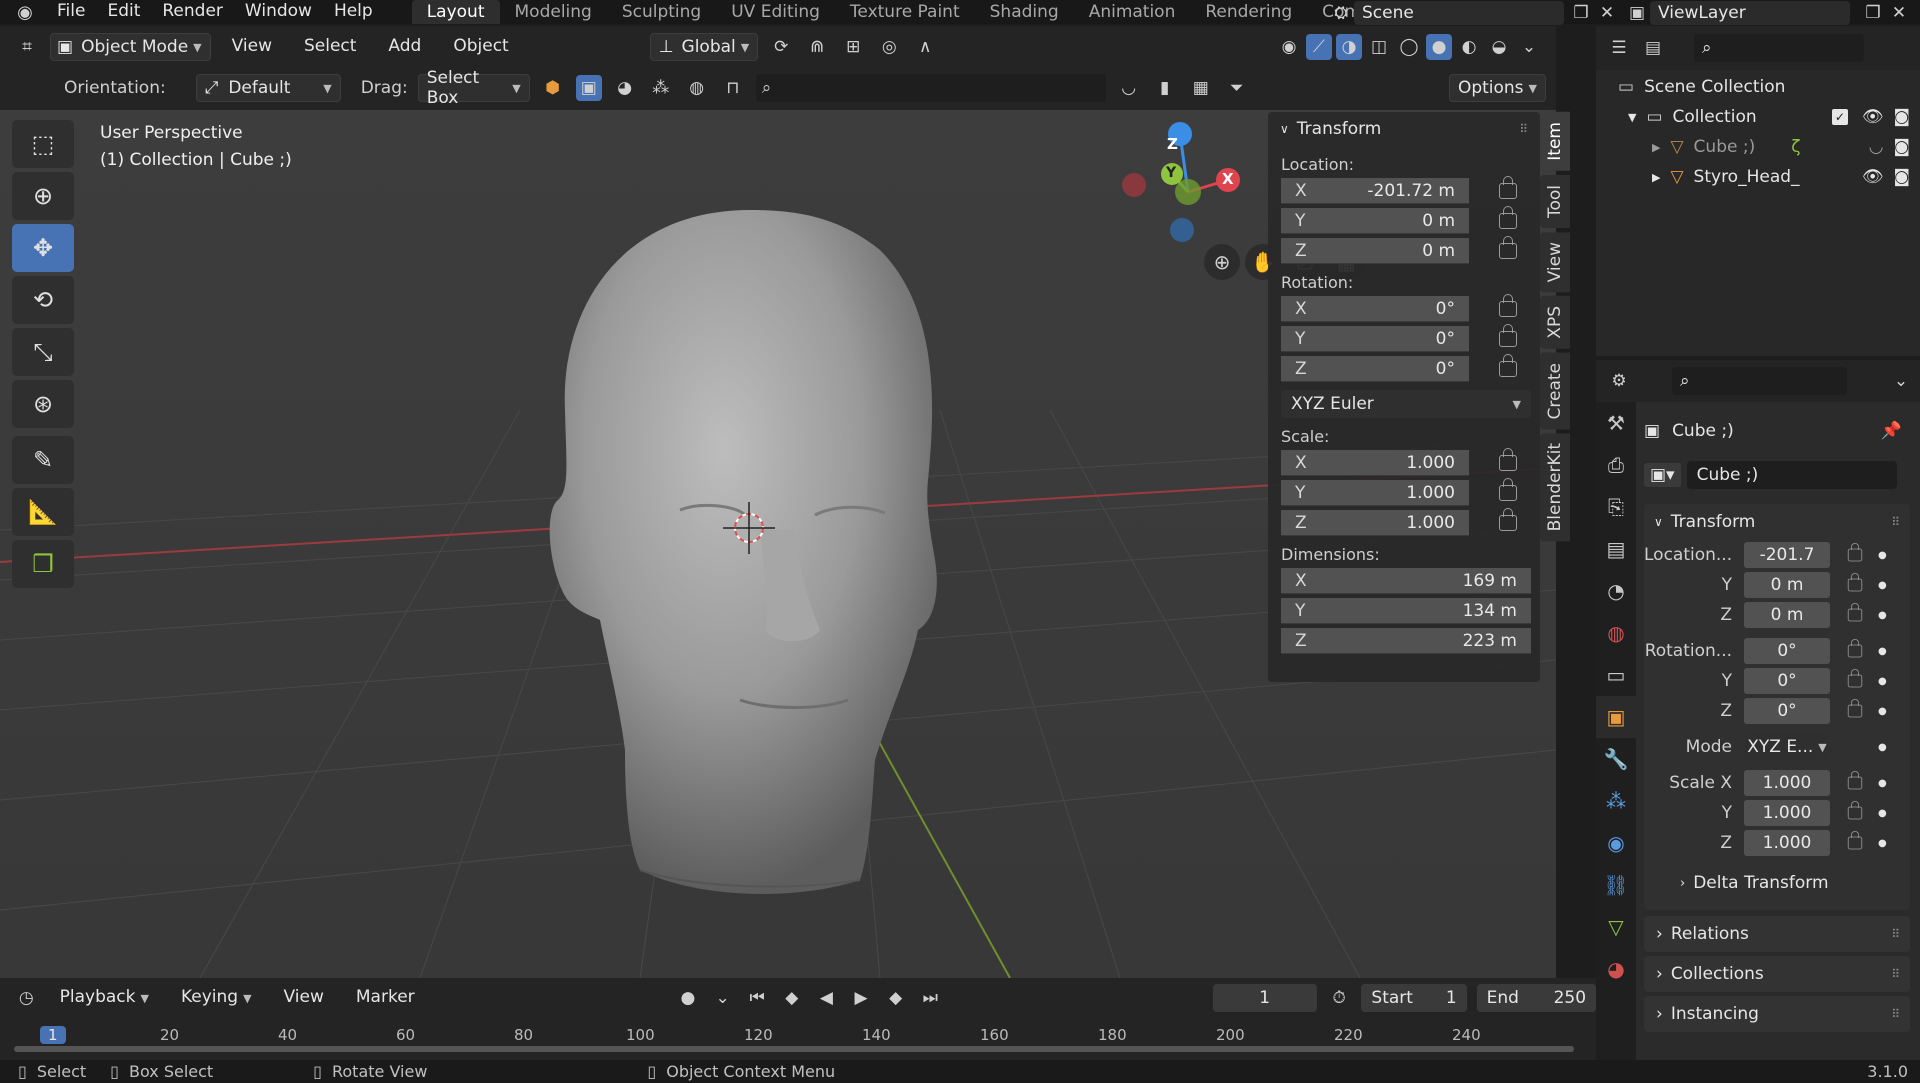 The width and height of the screenshot is (1920, 1083). What do you see at coordinates (661, 88) in the screenshot?
I see `particles-icon: ⁂` at bounding box center [661, 88].